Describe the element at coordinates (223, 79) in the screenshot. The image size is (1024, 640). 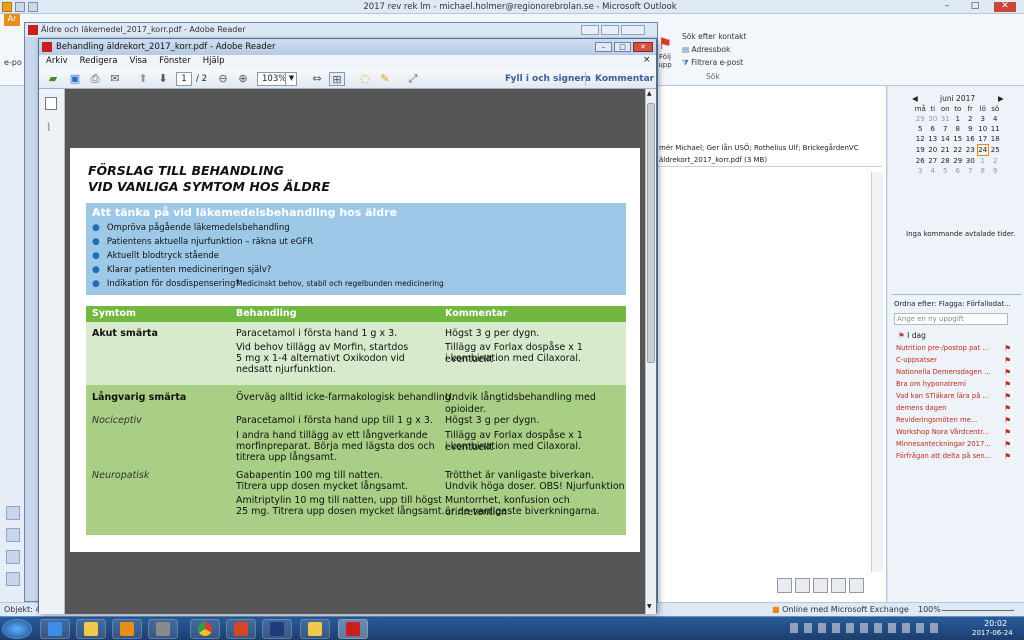
I see `zoom-out-icon: ⊖` at that location.